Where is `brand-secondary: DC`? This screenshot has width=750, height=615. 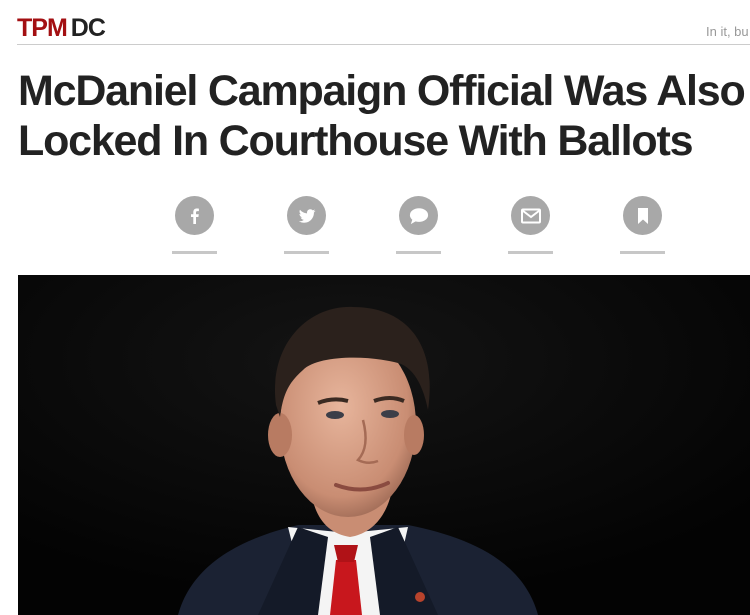 brand-secondary: DC is located at coordinates (88, 28).